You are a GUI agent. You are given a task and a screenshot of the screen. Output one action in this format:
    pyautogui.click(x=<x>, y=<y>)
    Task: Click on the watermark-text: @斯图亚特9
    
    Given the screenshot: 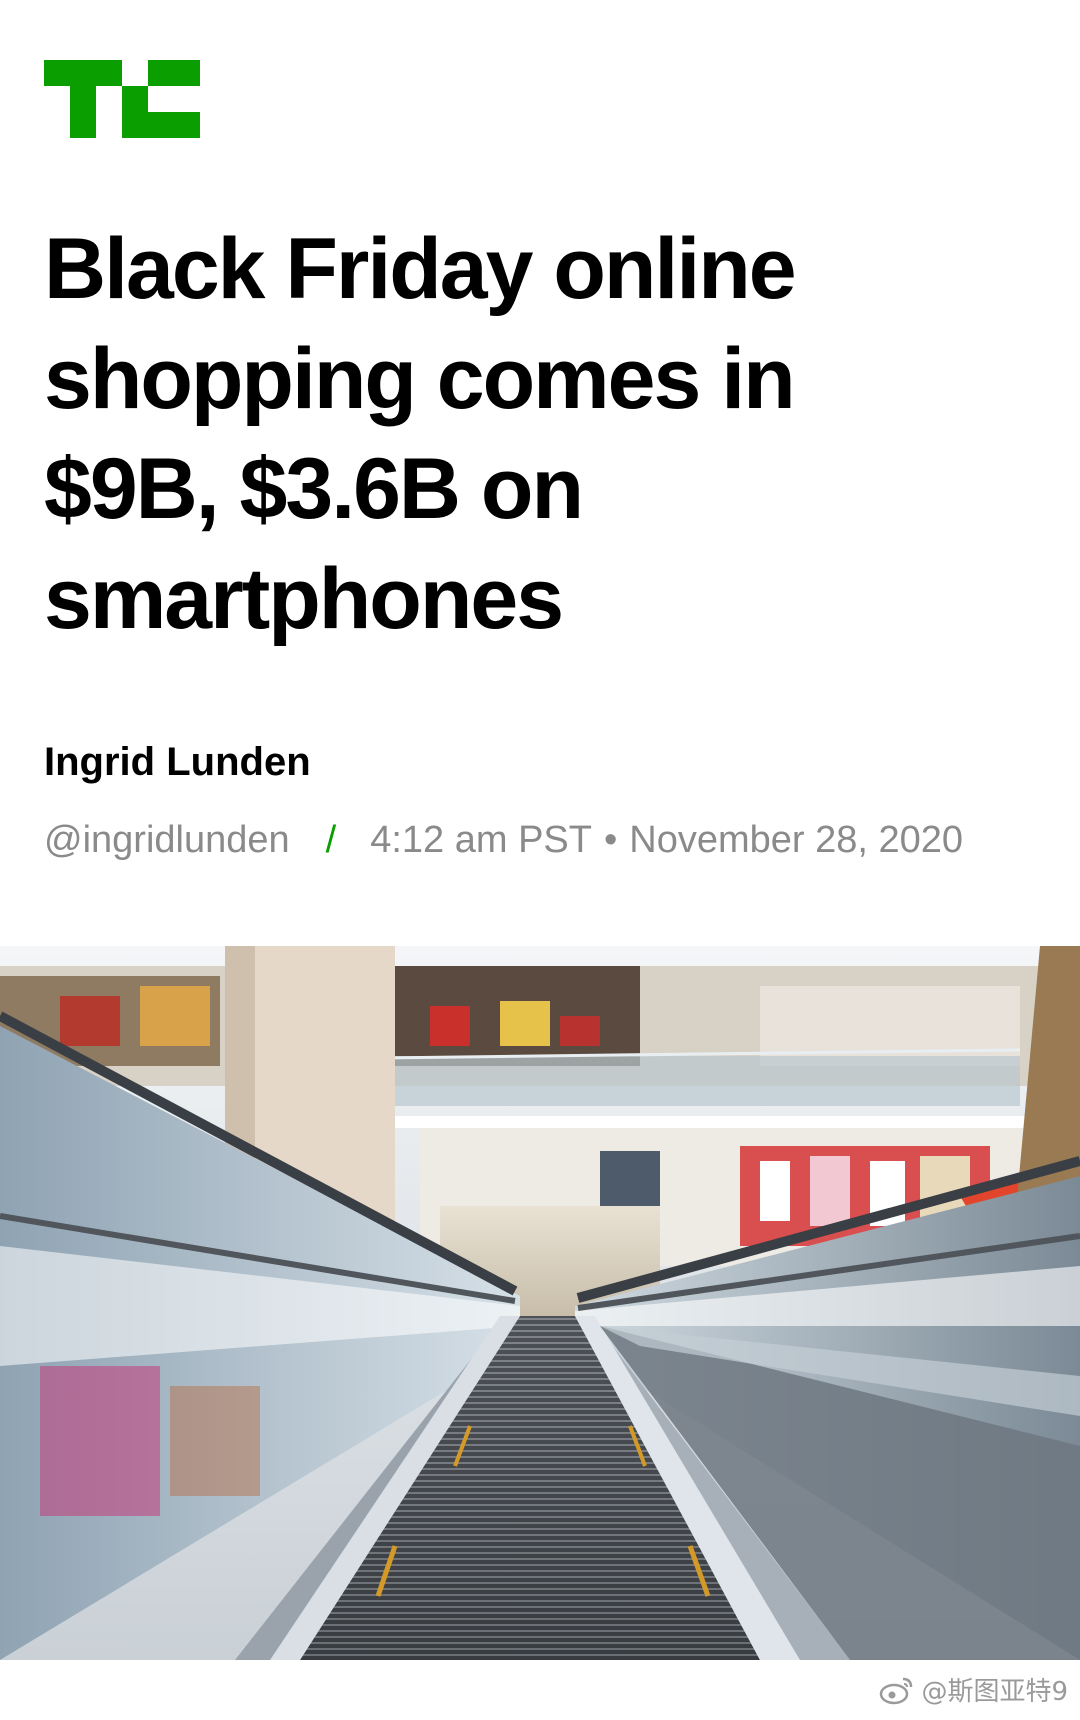 What is the action you would take?
    pyautogui.click(x=994, y=1692)
    